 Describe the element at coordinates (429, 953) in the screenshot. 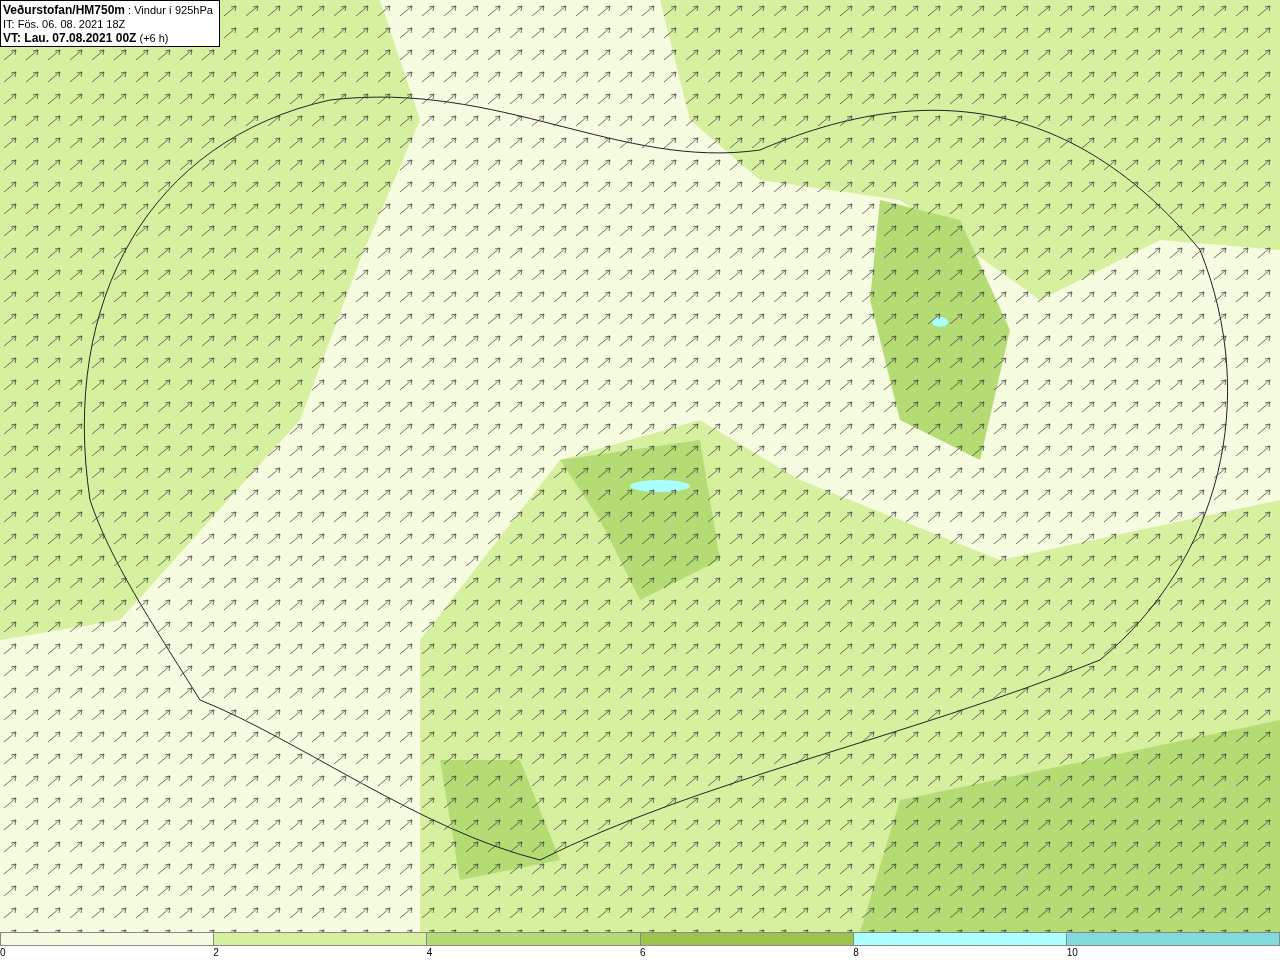

I see `legend-label: 4` at that location.